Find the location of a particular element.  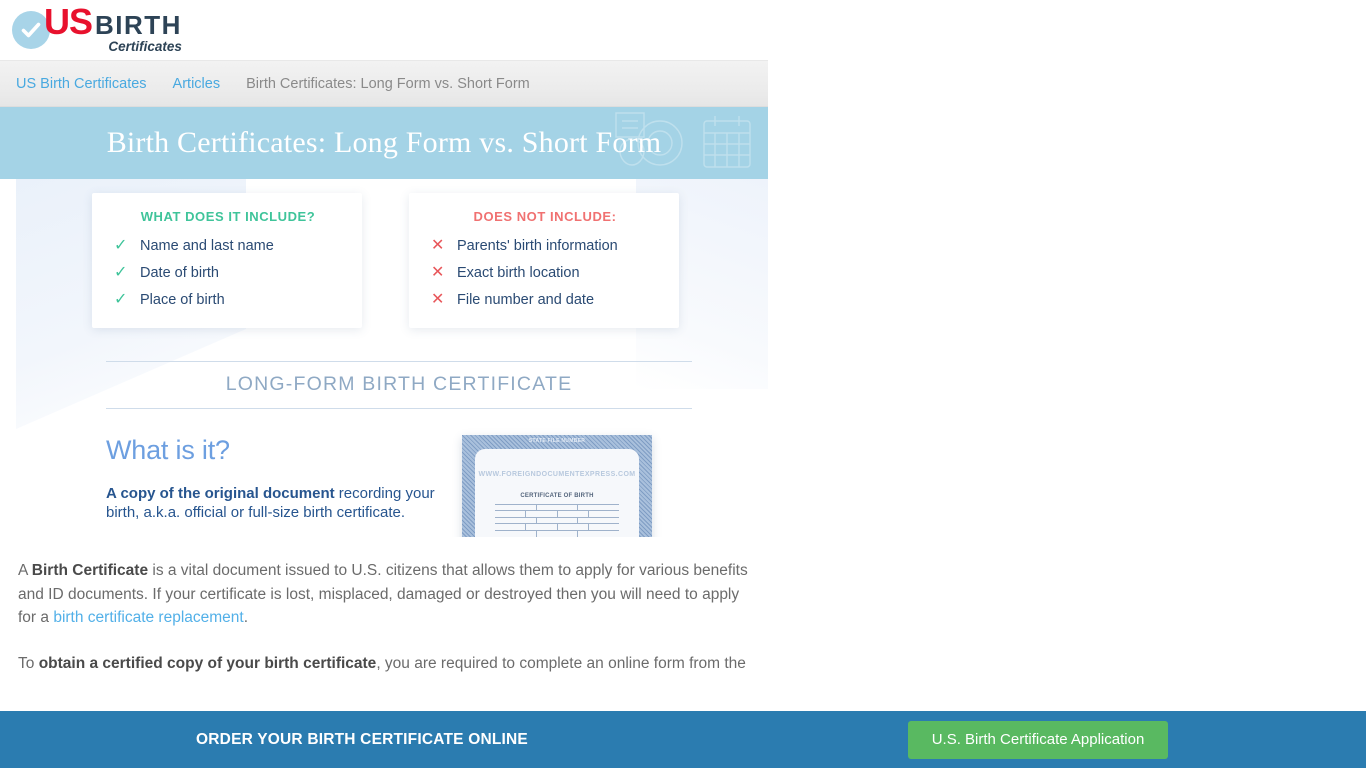

logo-certificates-text: Certificates is located at coordinates (145, 47).